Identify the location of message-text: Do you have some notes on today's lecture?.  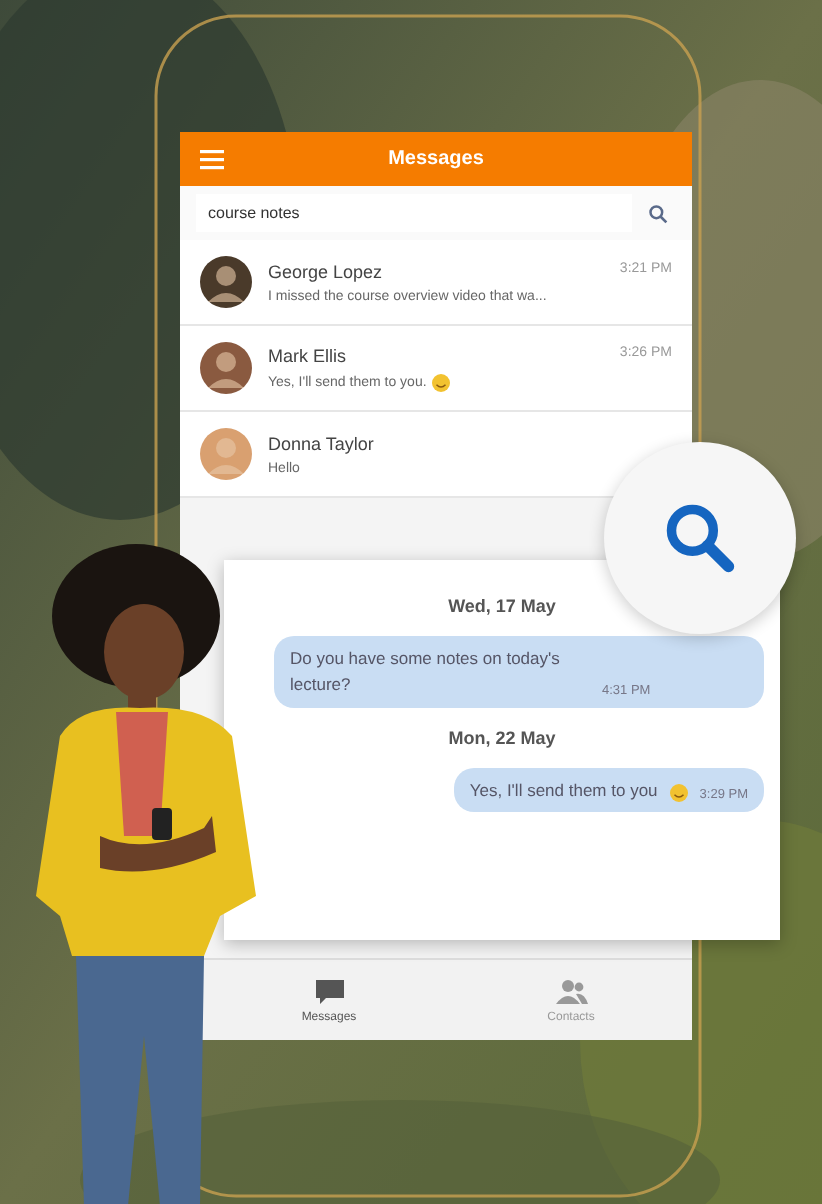
(426, 671).